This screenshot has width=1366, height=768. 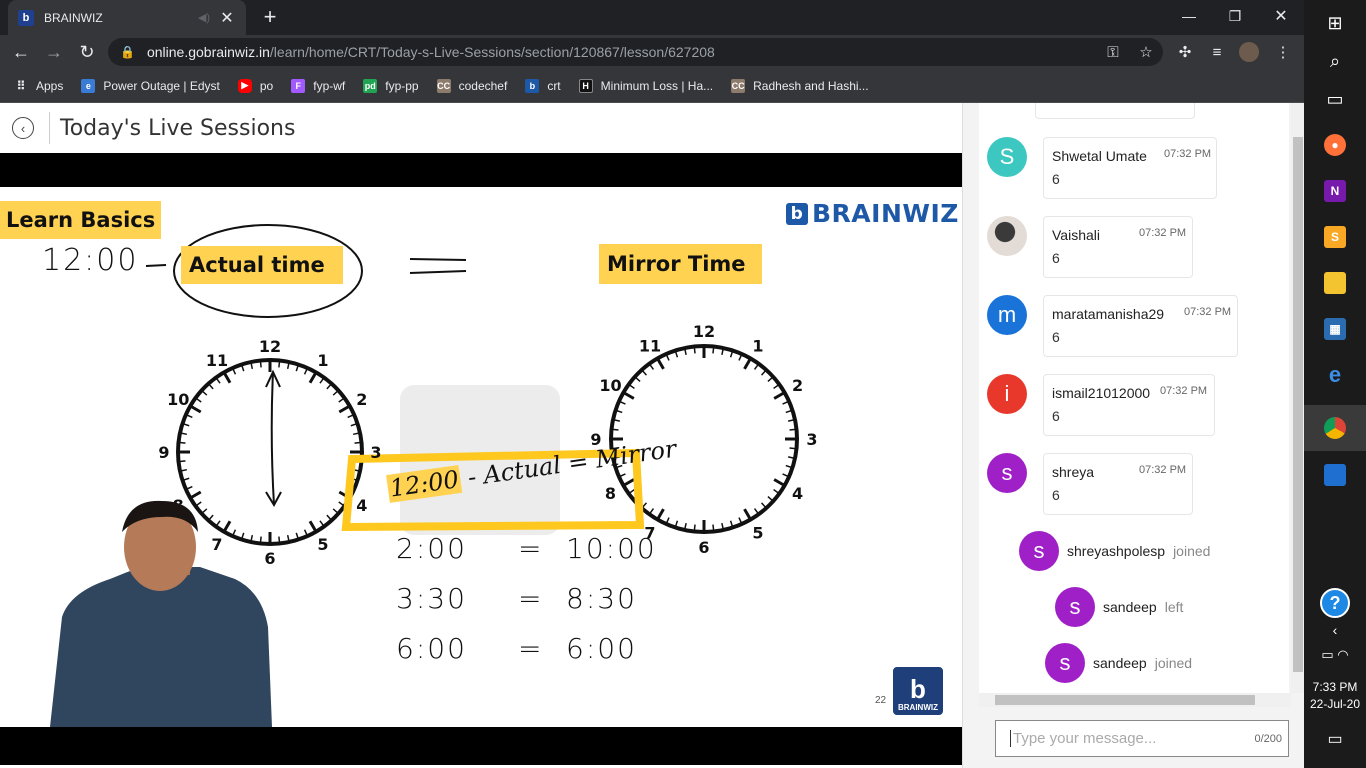 I want to click on profile-avatar, so click(x=1249, y=52).